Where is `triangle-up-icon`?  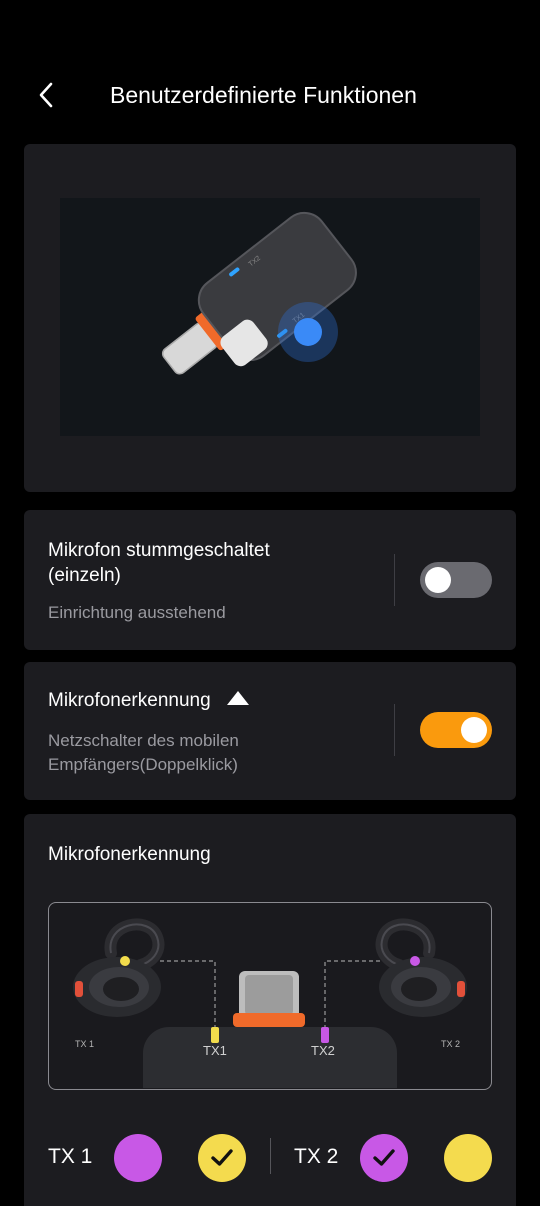
triangle-up-icon is located at coordinates (237, 698).